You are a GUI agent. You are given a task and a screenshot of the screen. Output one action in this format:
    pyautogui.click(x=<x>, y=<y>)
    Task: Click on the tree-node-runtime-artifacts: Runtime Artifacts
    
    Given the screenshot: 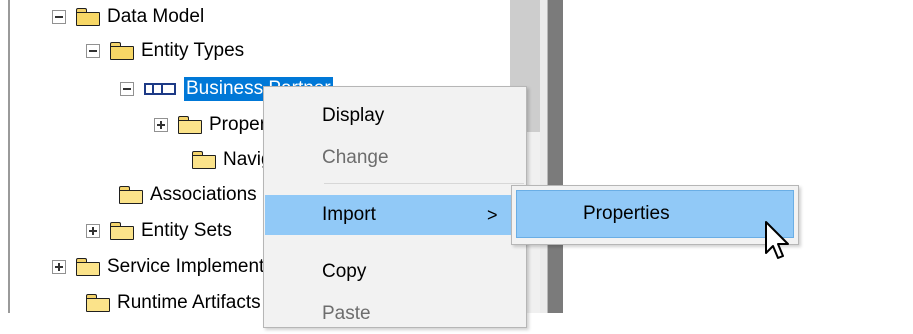 What is the action you would take?
    pyautogui.click(x=173, y=300)
    